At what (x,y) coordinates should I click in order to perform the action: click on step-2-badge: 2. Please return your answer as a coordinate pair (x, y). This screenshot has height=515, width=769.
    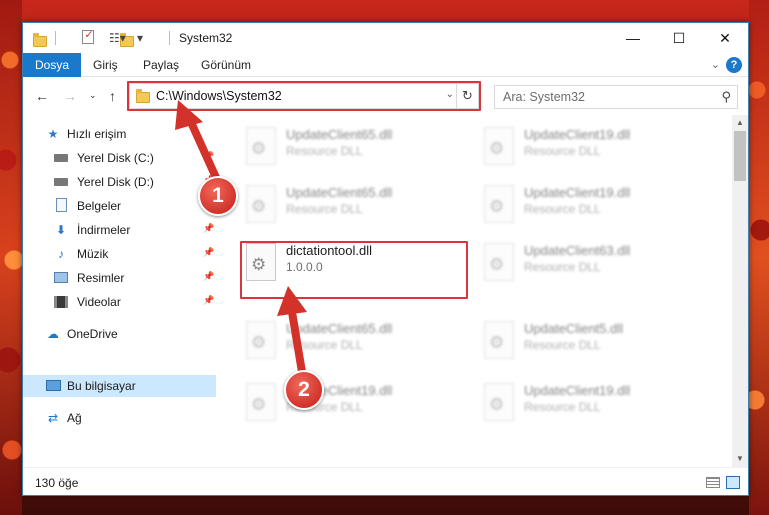
    Looking at the image, I should click on (304, 390).